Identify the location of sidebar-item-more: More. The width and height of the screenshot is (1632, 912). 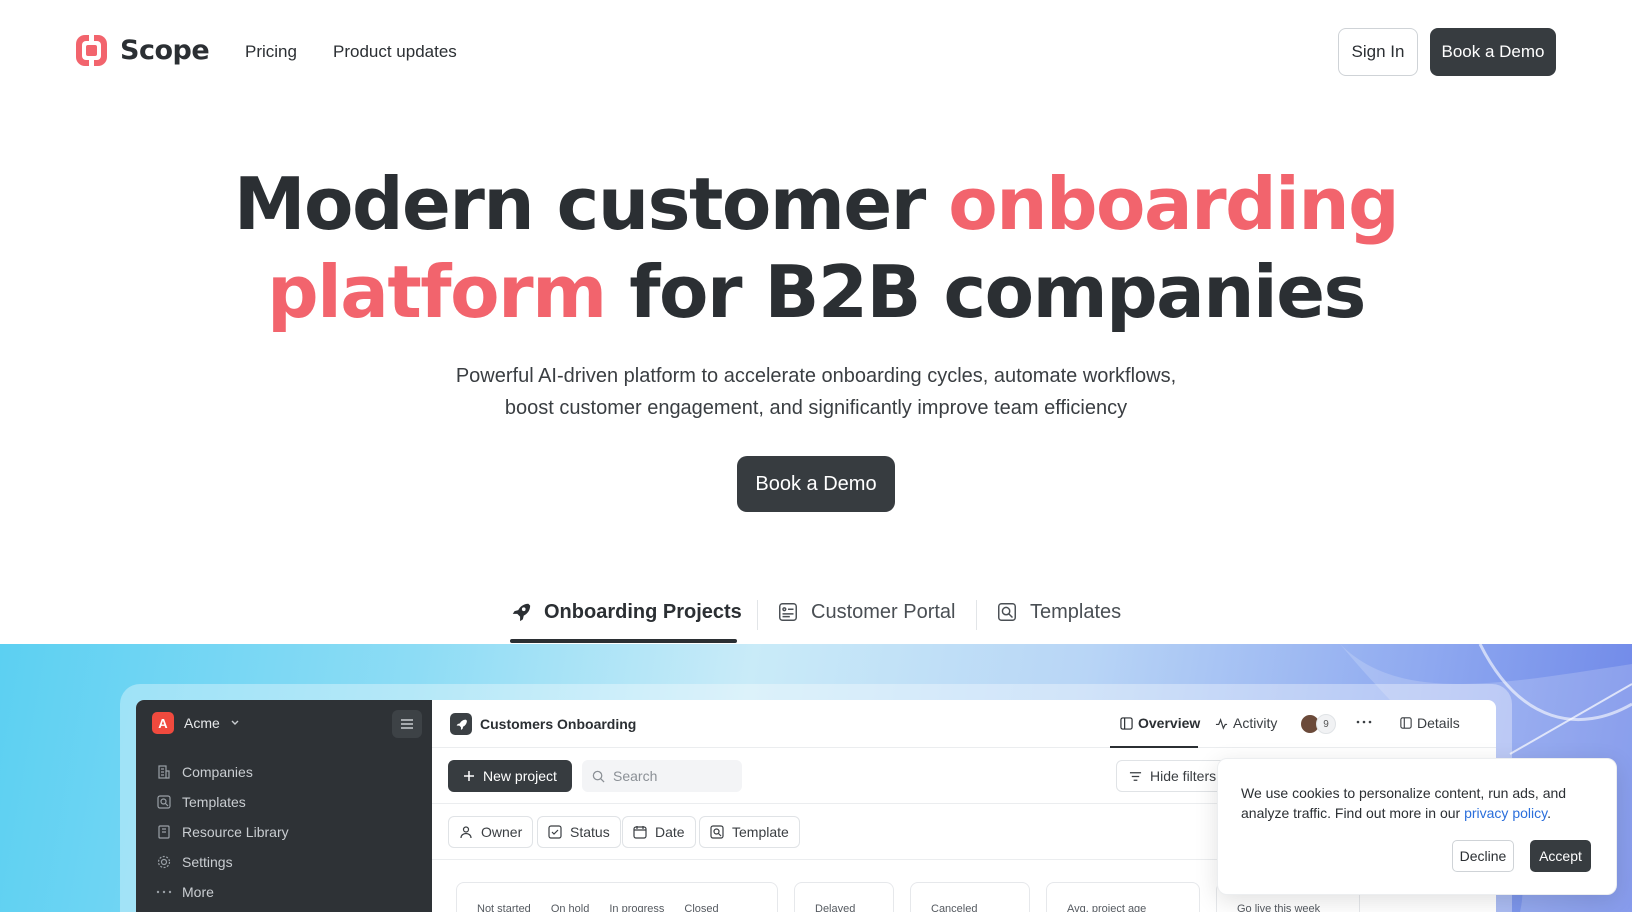
(185, 892).